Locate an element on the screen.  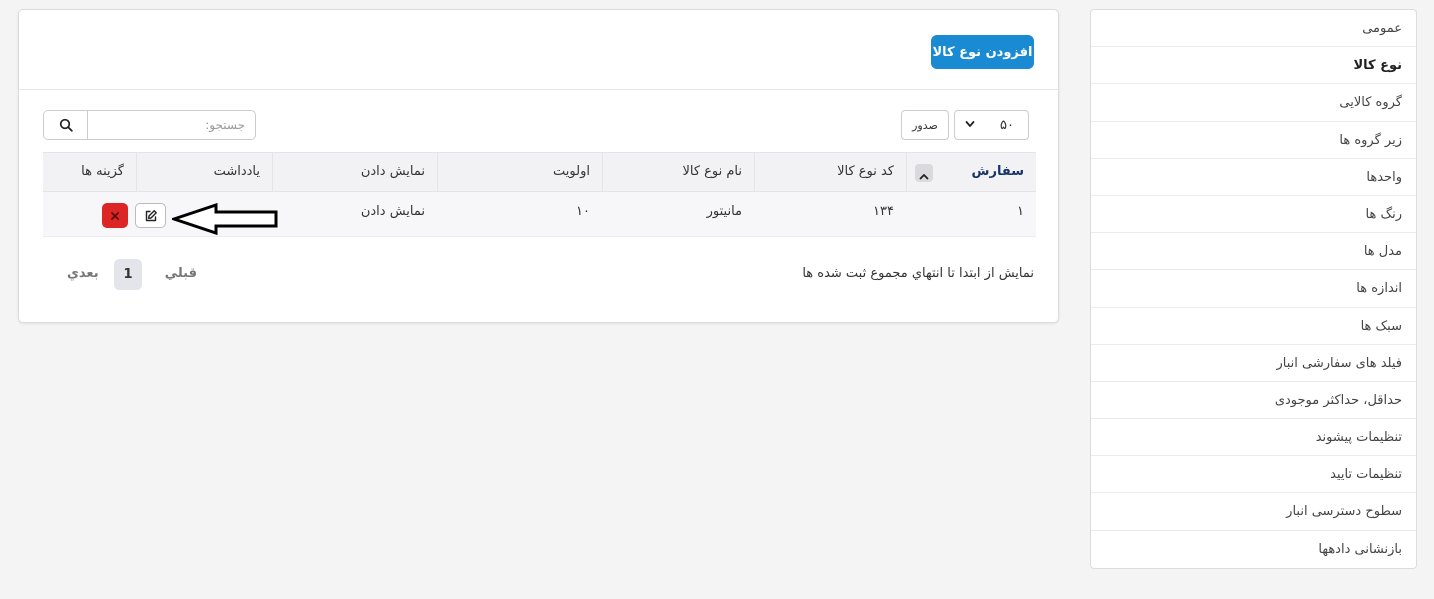
sidebar-item-subgroups: زیر گروه ها is located at coordinates (1253, 140).